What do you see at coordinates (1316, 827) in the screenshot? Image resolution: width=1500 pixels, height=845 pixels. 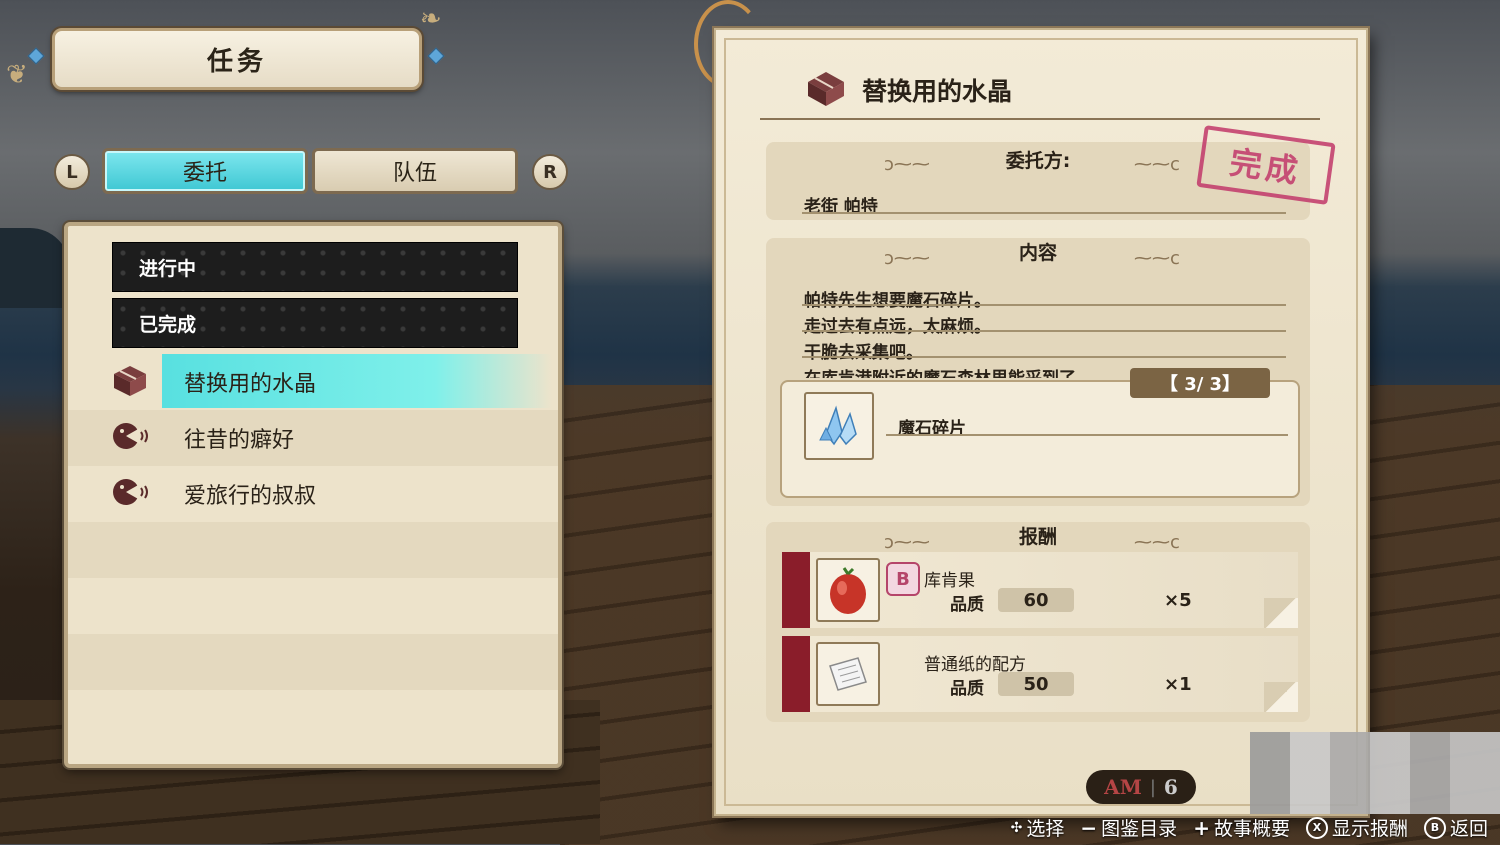 I see `x-button-icon: X` at bounding box center [1316, 827].